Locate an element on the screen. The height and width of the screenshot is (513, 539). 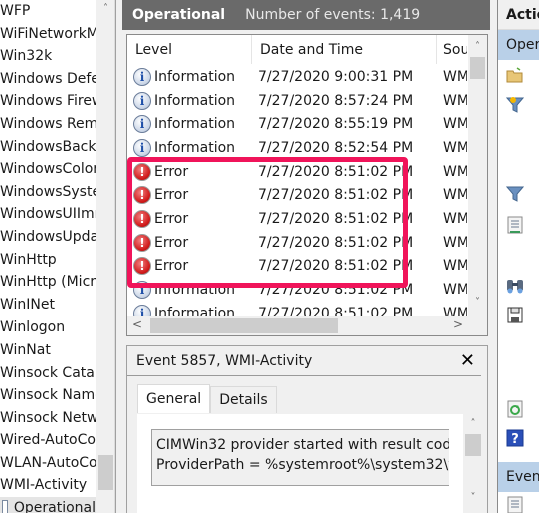
close-icon: ✕ is located at coordinates (467, 360).